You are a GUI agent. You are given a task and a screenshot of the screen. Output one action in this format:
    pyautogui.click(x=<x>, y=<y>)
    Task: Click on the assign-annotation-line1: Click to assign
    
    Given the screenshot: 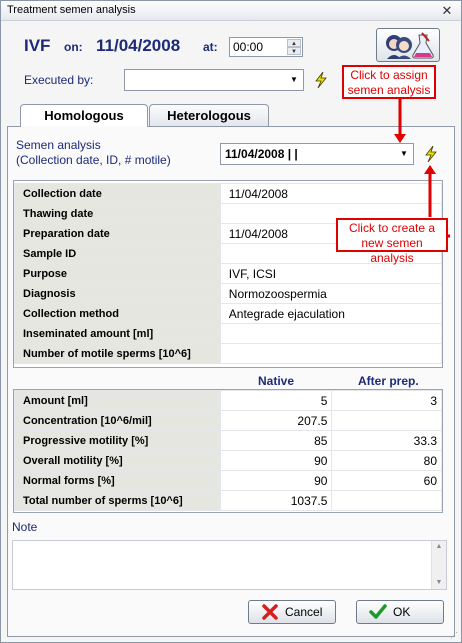 What is the action you would take?
    pyautogui.click(x=389, y=75)
    